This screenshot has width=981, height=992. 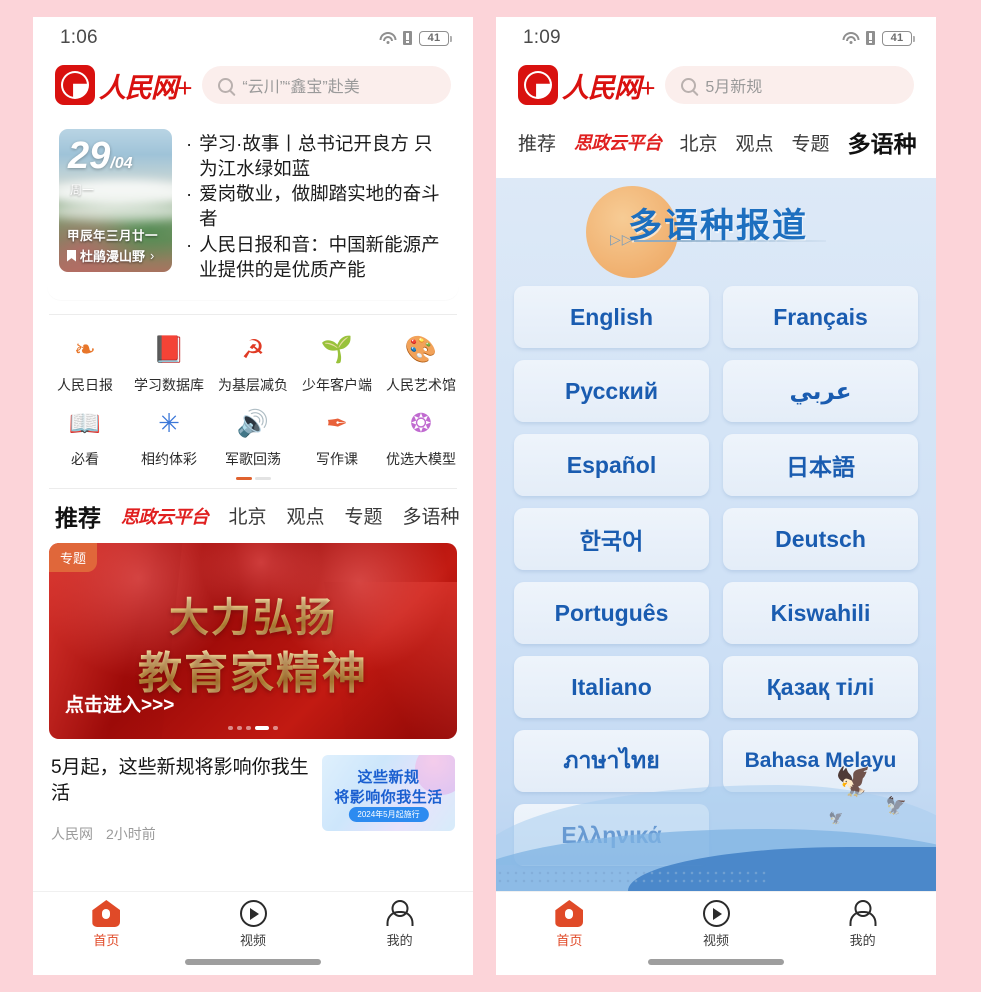 I want to click on search-input: 5月新规, so click(x=789, y=85).